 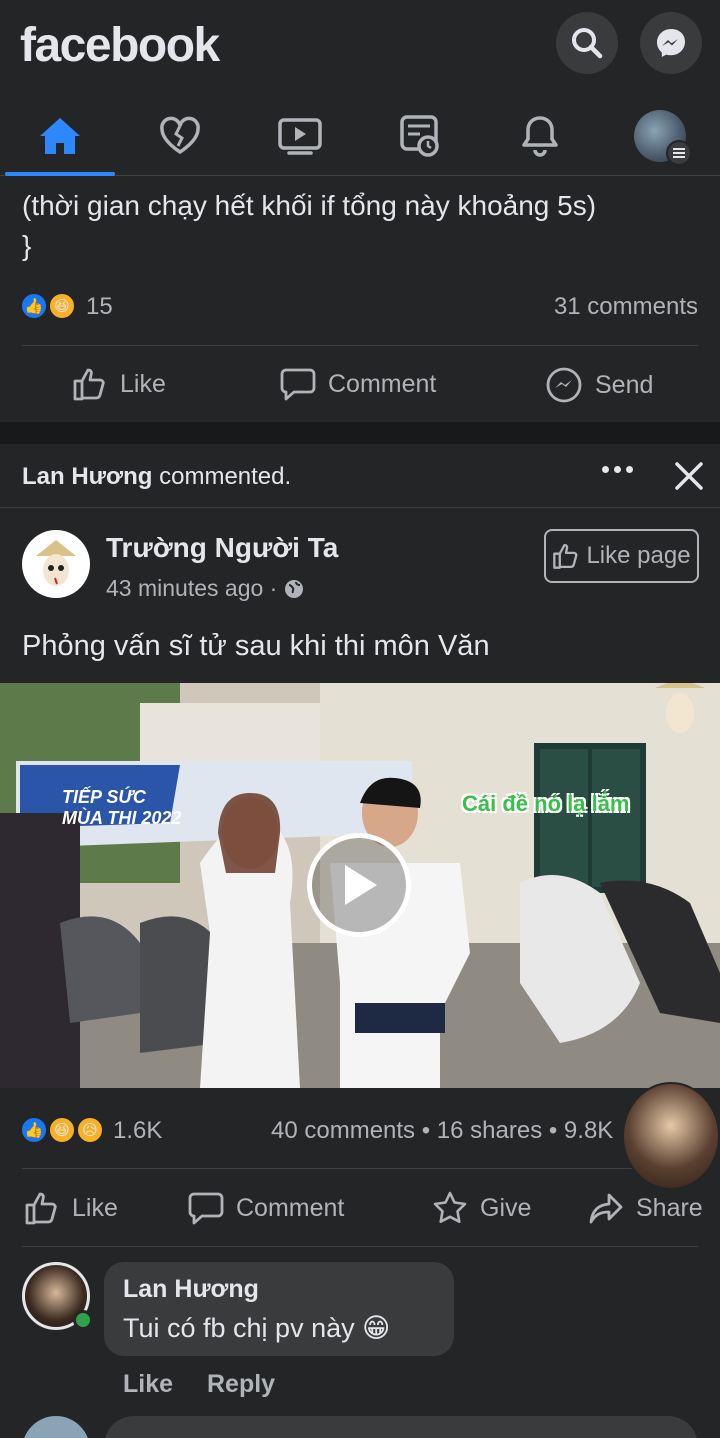 I want to click on heart-icon, so click(x=180, y=135).